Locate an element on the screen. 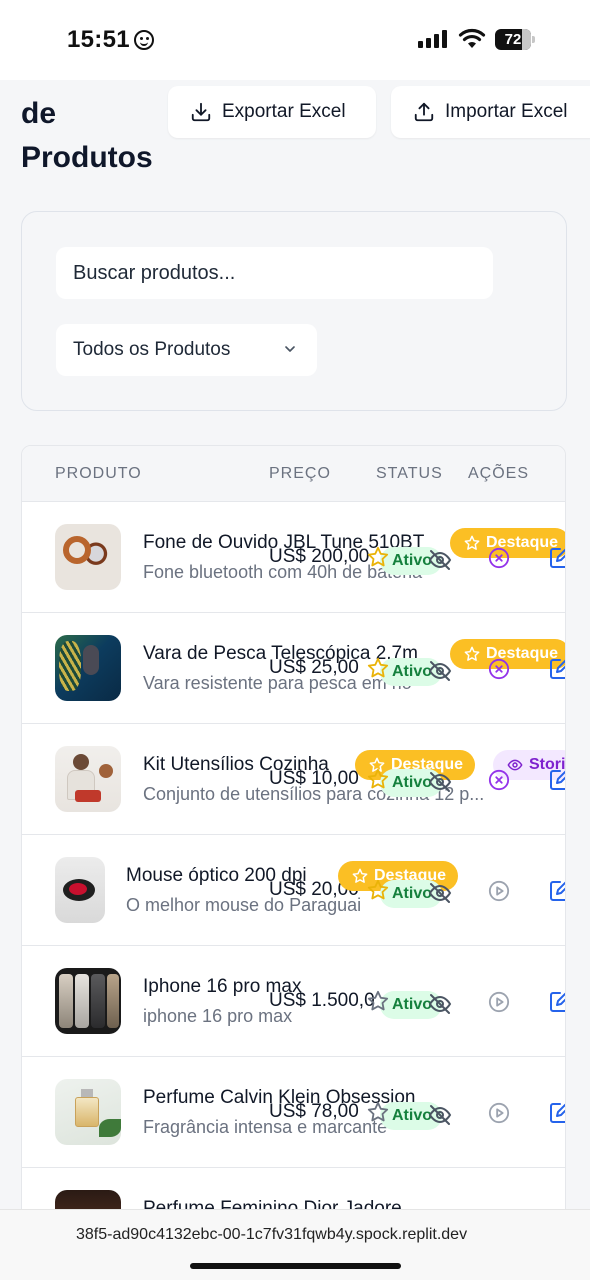  product-price: US$ 25,00 is located at coordinates (314, 667).